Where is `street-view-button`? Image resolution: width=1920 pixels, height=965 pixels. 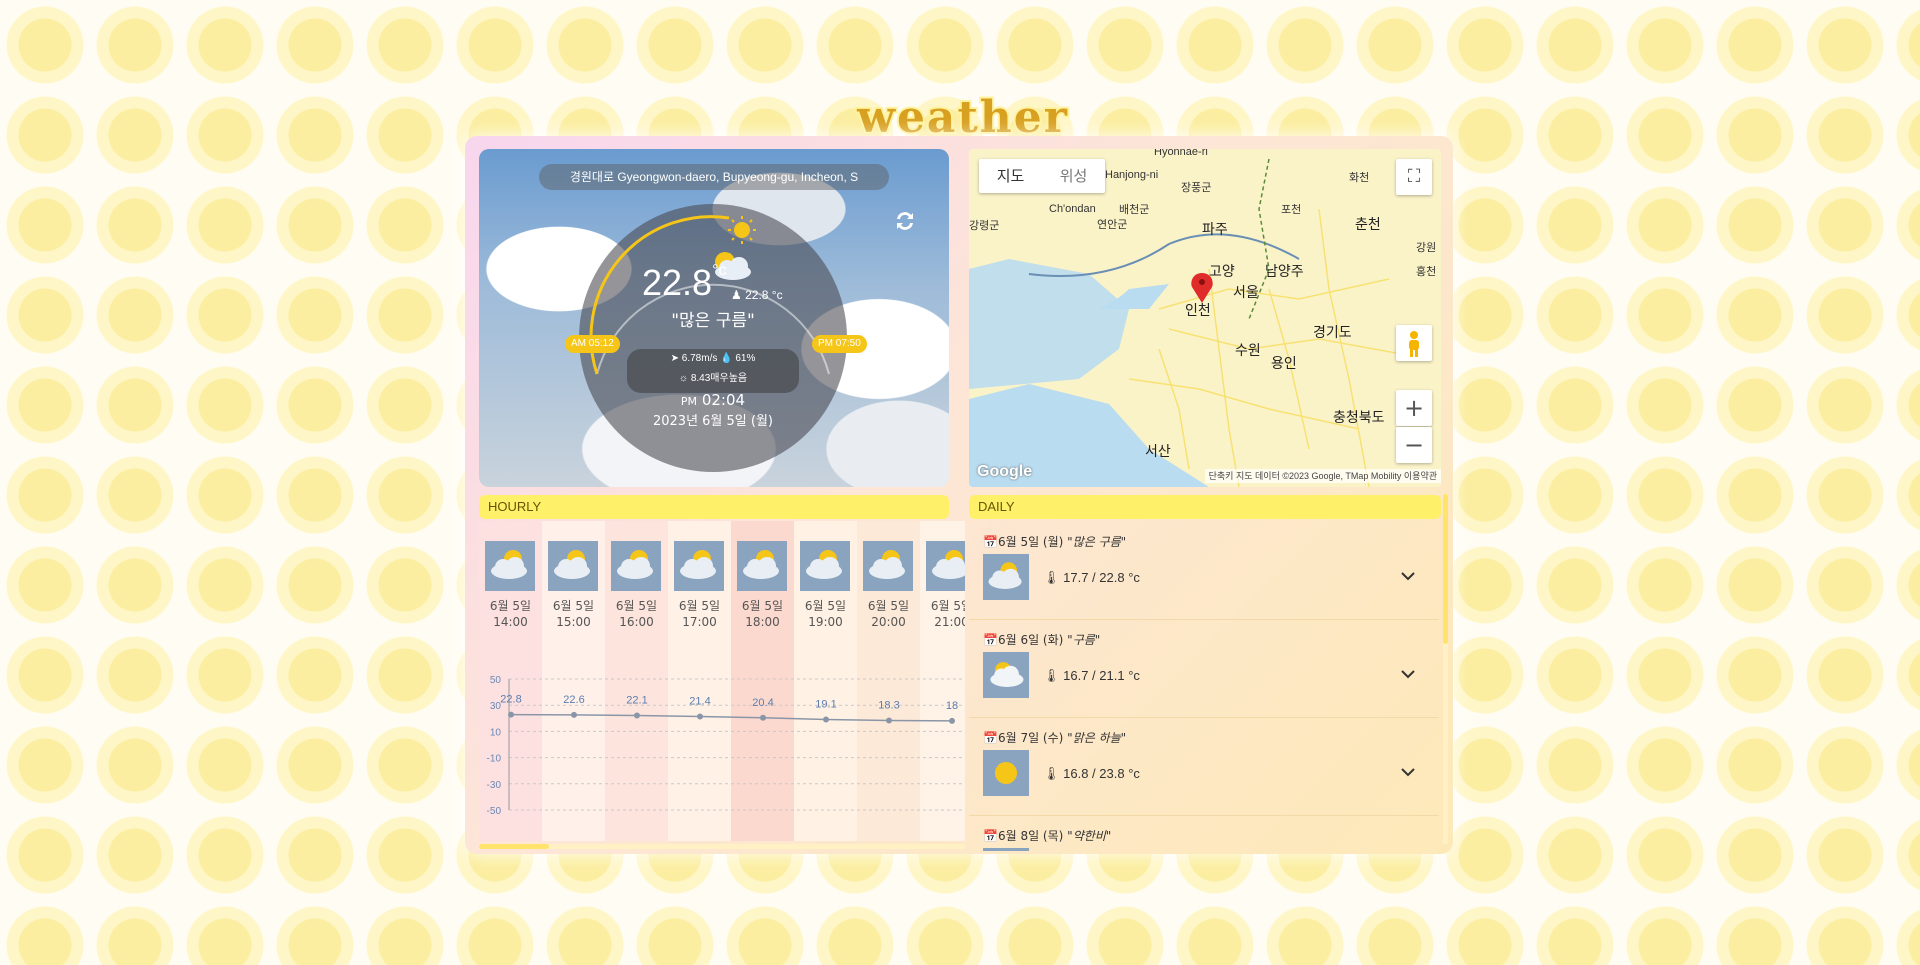
street-view-button is located at coordinates (1414, 343).